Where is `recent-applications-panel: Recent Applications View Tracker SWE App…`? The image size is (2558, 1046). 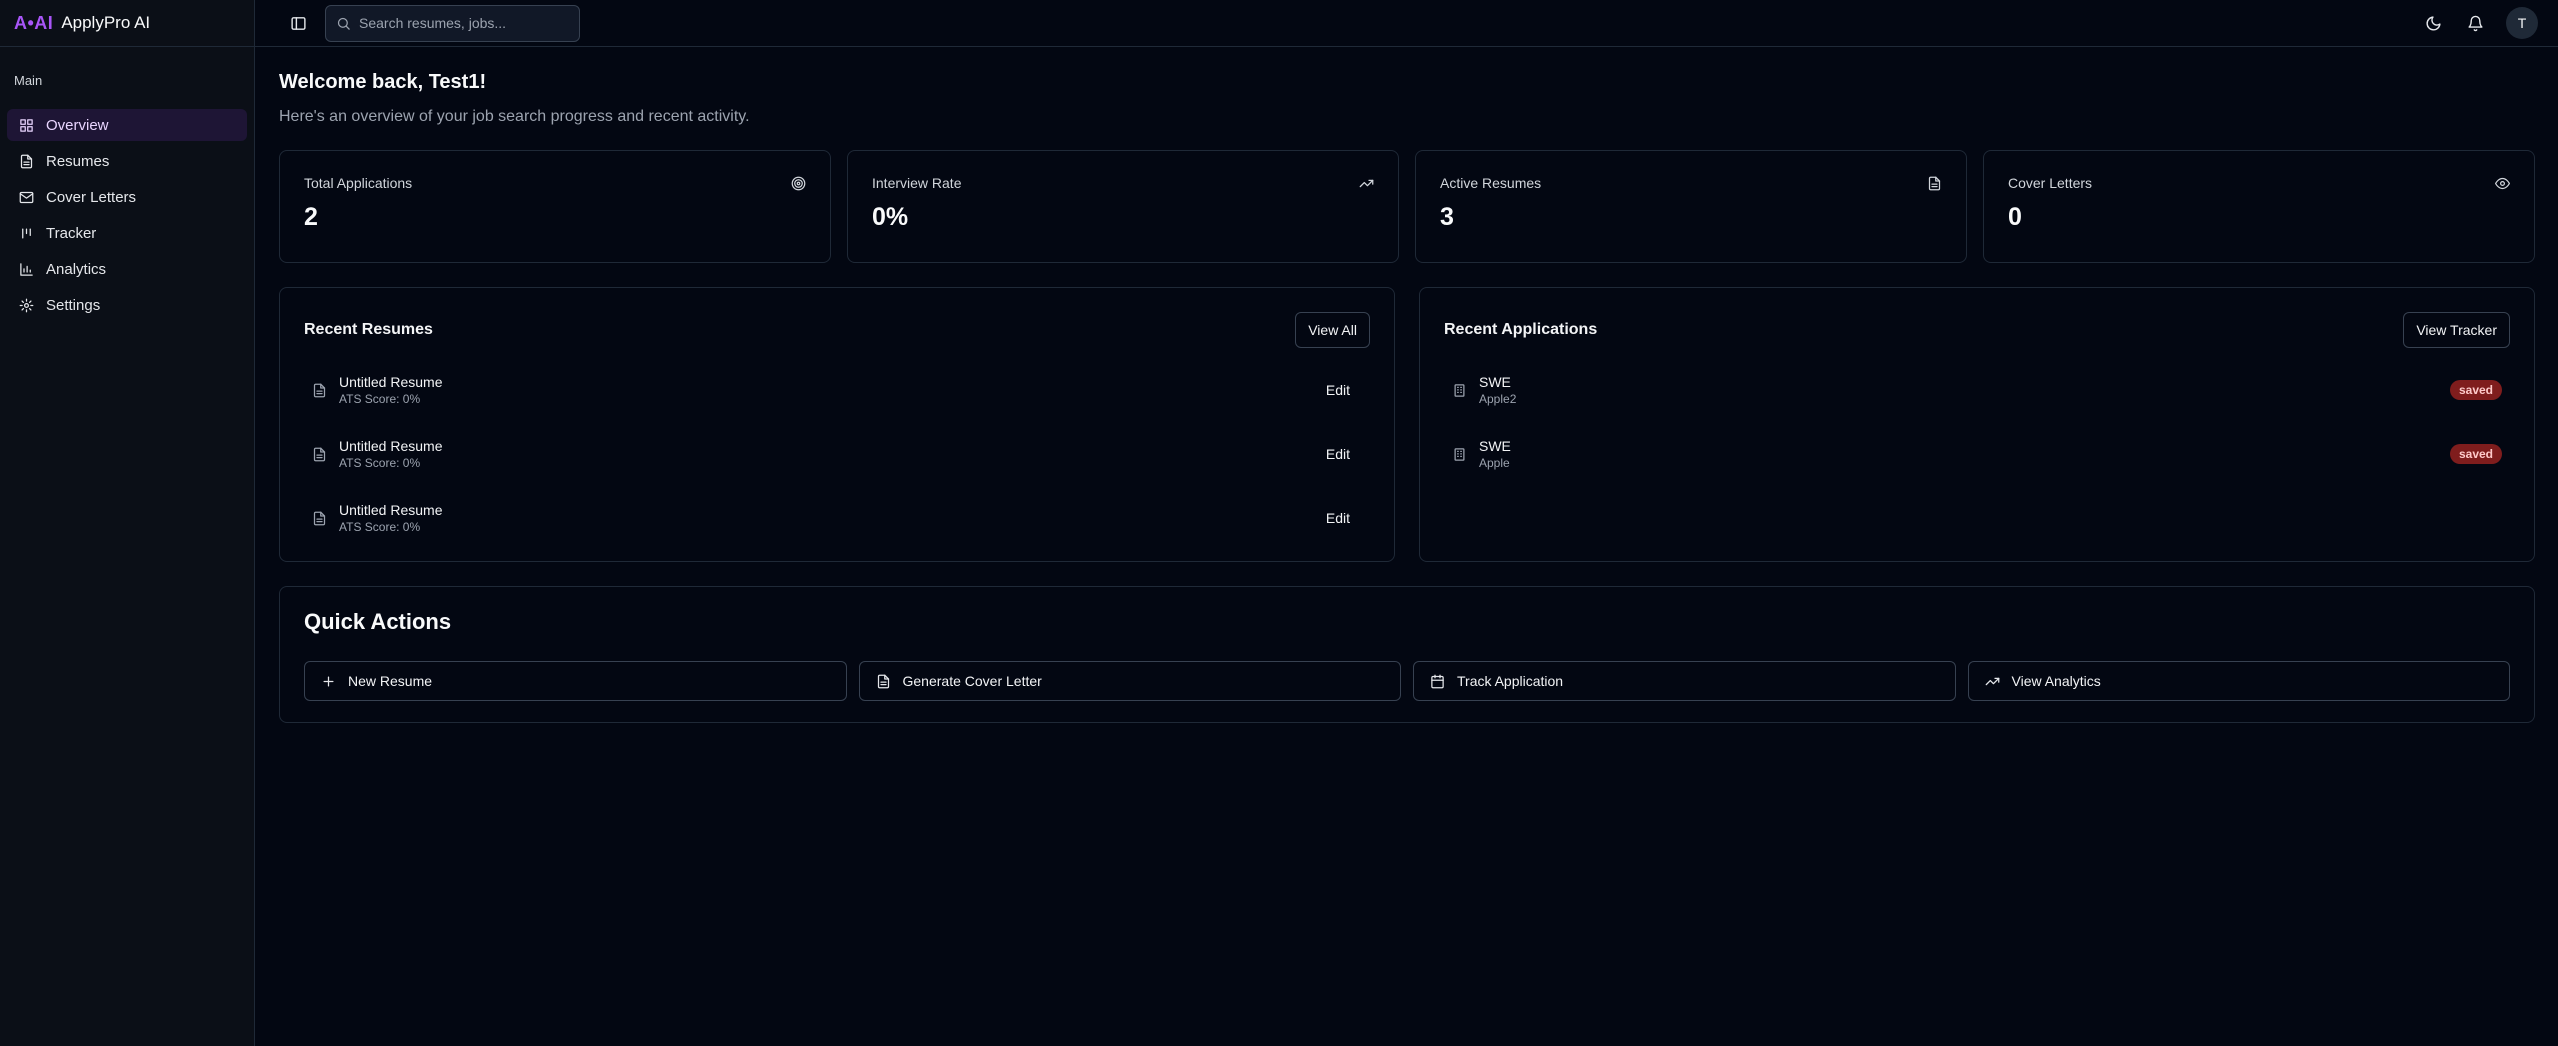 recent-applications-panel: Recent Applications View Tracker SWE App… is located at coordinates (1977, 424).